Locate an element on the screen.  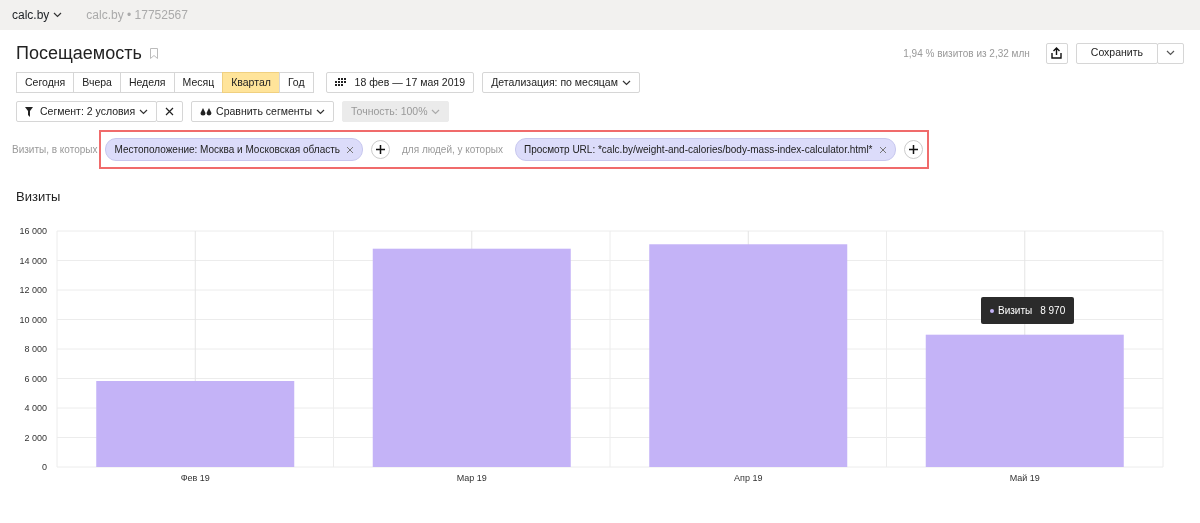
page-title: Посещаемость is located at coordinates (79, 53).